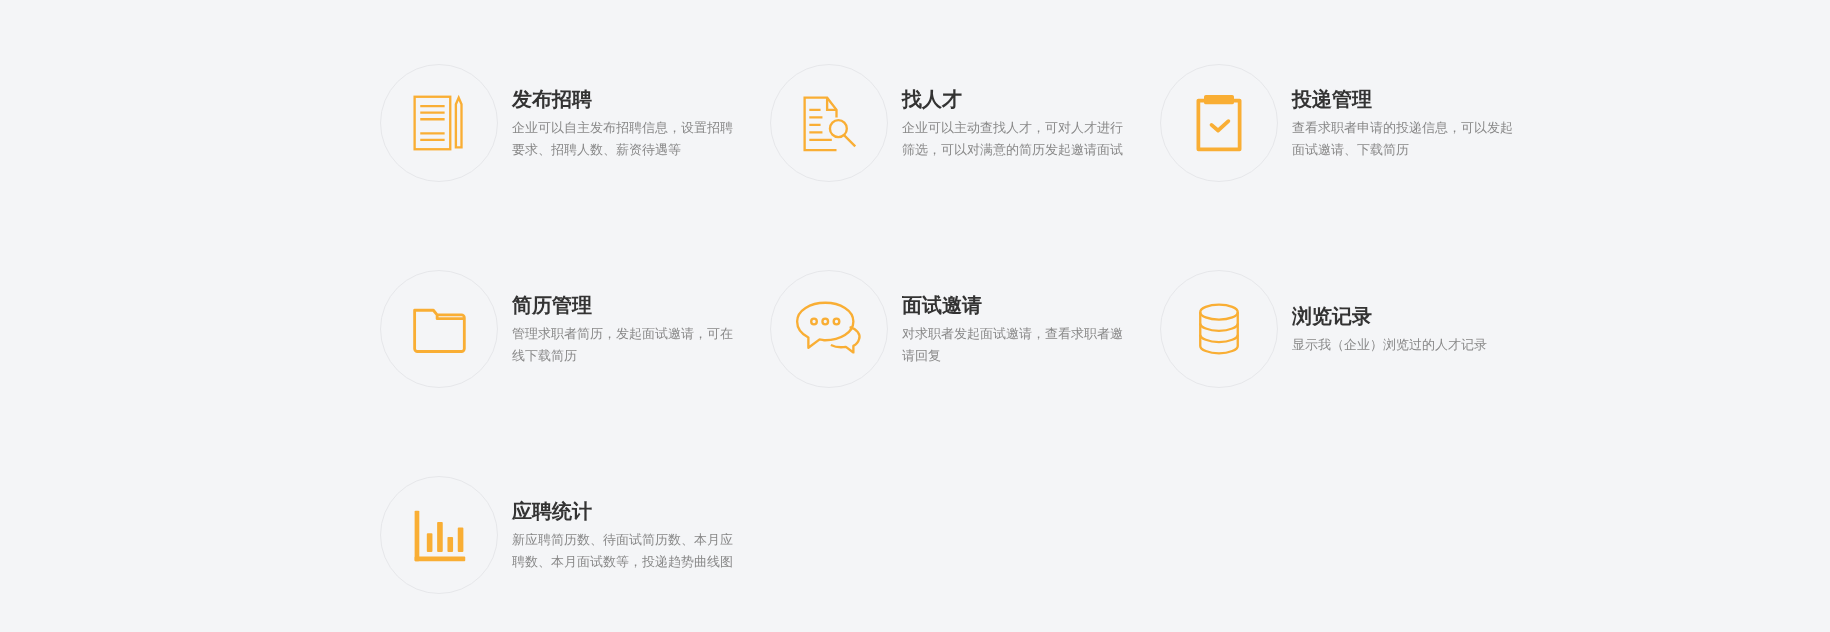 This screenshot has height=632, width=1830. What do you see at coordinates (623, 139) in the screenshot?
I see `feature-description: 企业可以自主发布招聘信息，设置招聘要求、招聘人数、薪资待遇等` at bounding box center [623, 139].